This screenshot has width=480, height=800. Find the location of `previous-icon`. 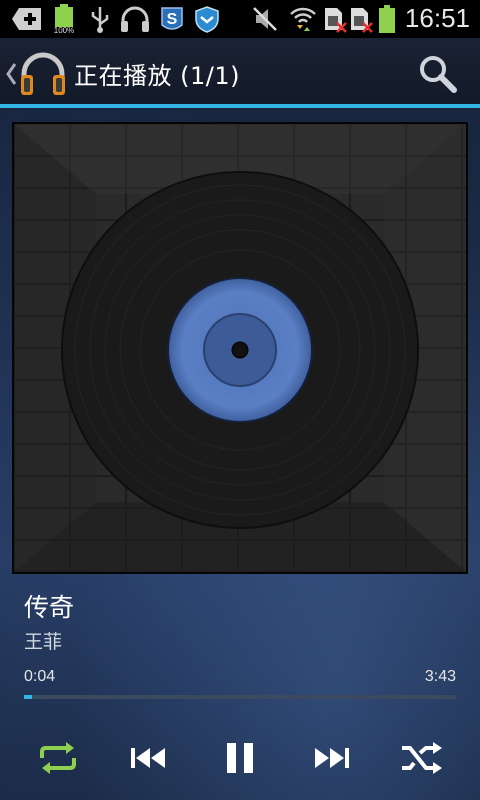

previous-icon is located at coordinates (148, 758).